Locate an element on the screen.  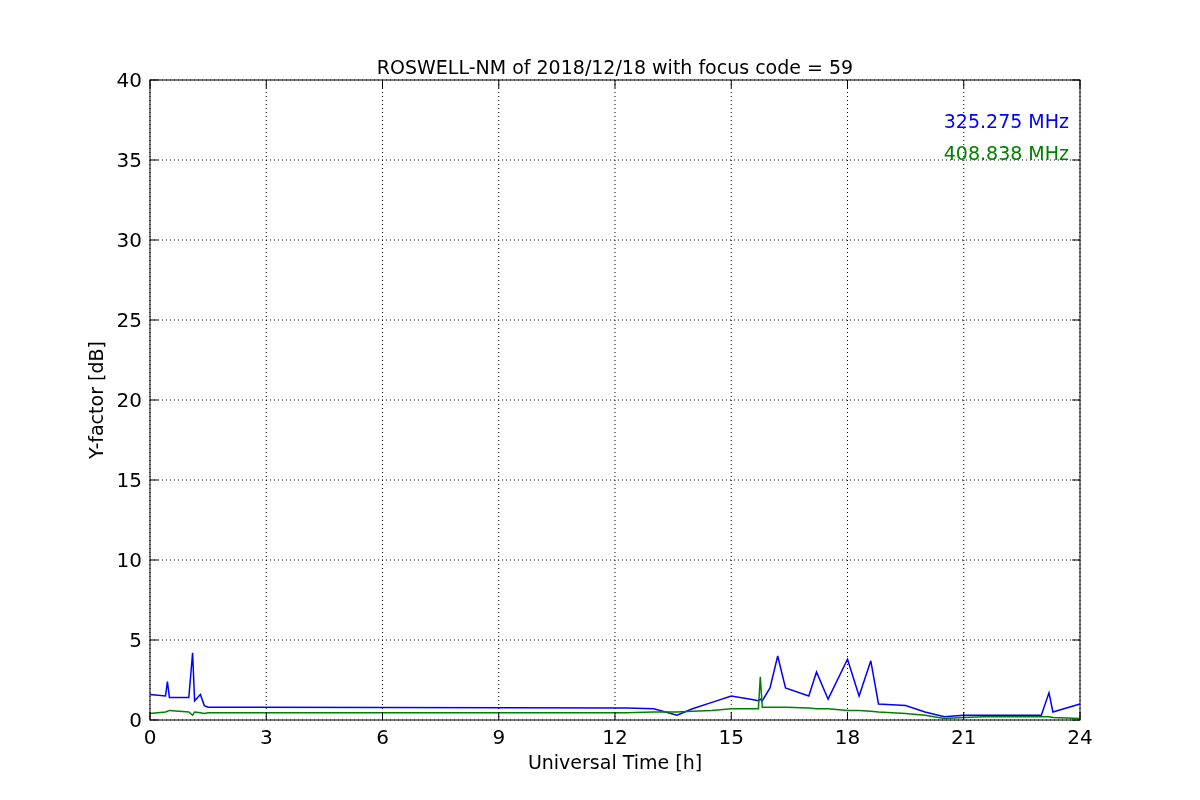
y-tick-label: 20 is located at coordinates (129, 400).